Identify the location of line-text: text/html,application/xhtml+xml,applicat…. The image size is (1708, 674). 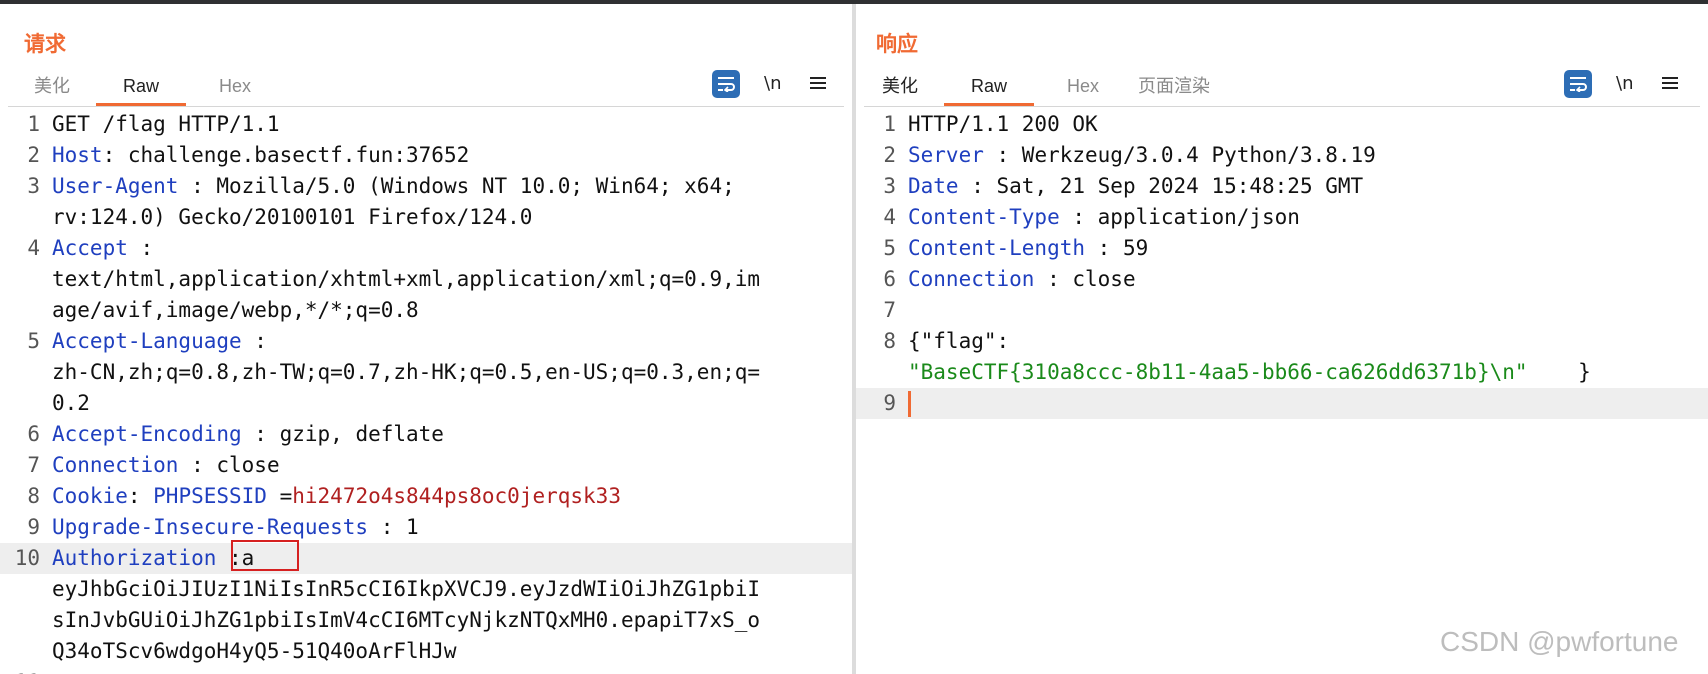
(406, 279).